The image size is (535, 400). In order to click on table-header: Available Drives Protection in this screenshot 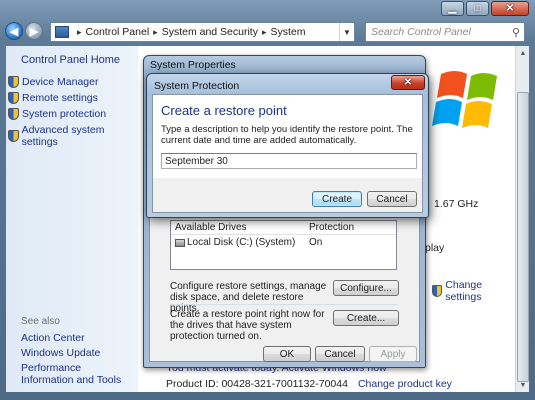, I will do `click(283, 228)`.